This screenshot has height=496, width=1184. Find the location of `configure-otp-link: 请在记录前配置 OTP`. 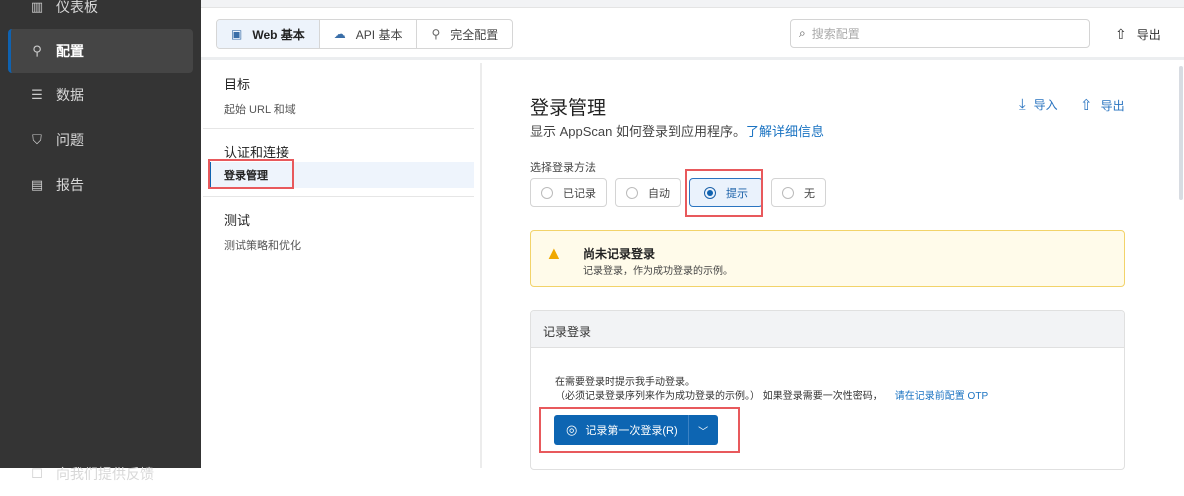

configure-otp-link: 请在记录前配置 OTP is located at coordinates (941, 396).